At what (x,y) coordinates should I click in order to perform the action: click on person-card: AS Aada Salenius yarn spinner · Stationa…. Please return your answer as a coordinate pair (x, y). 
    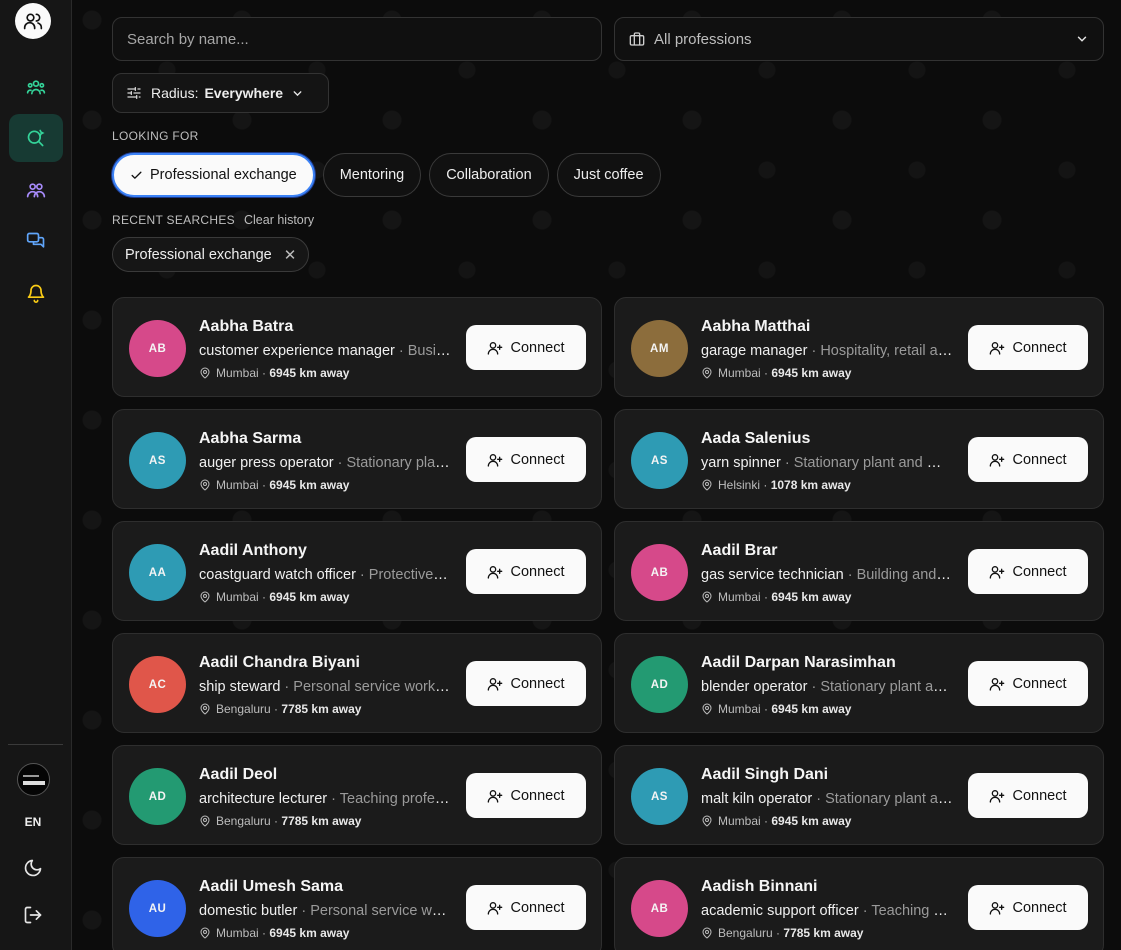
    Looking at the image, I should click on (859, 459).